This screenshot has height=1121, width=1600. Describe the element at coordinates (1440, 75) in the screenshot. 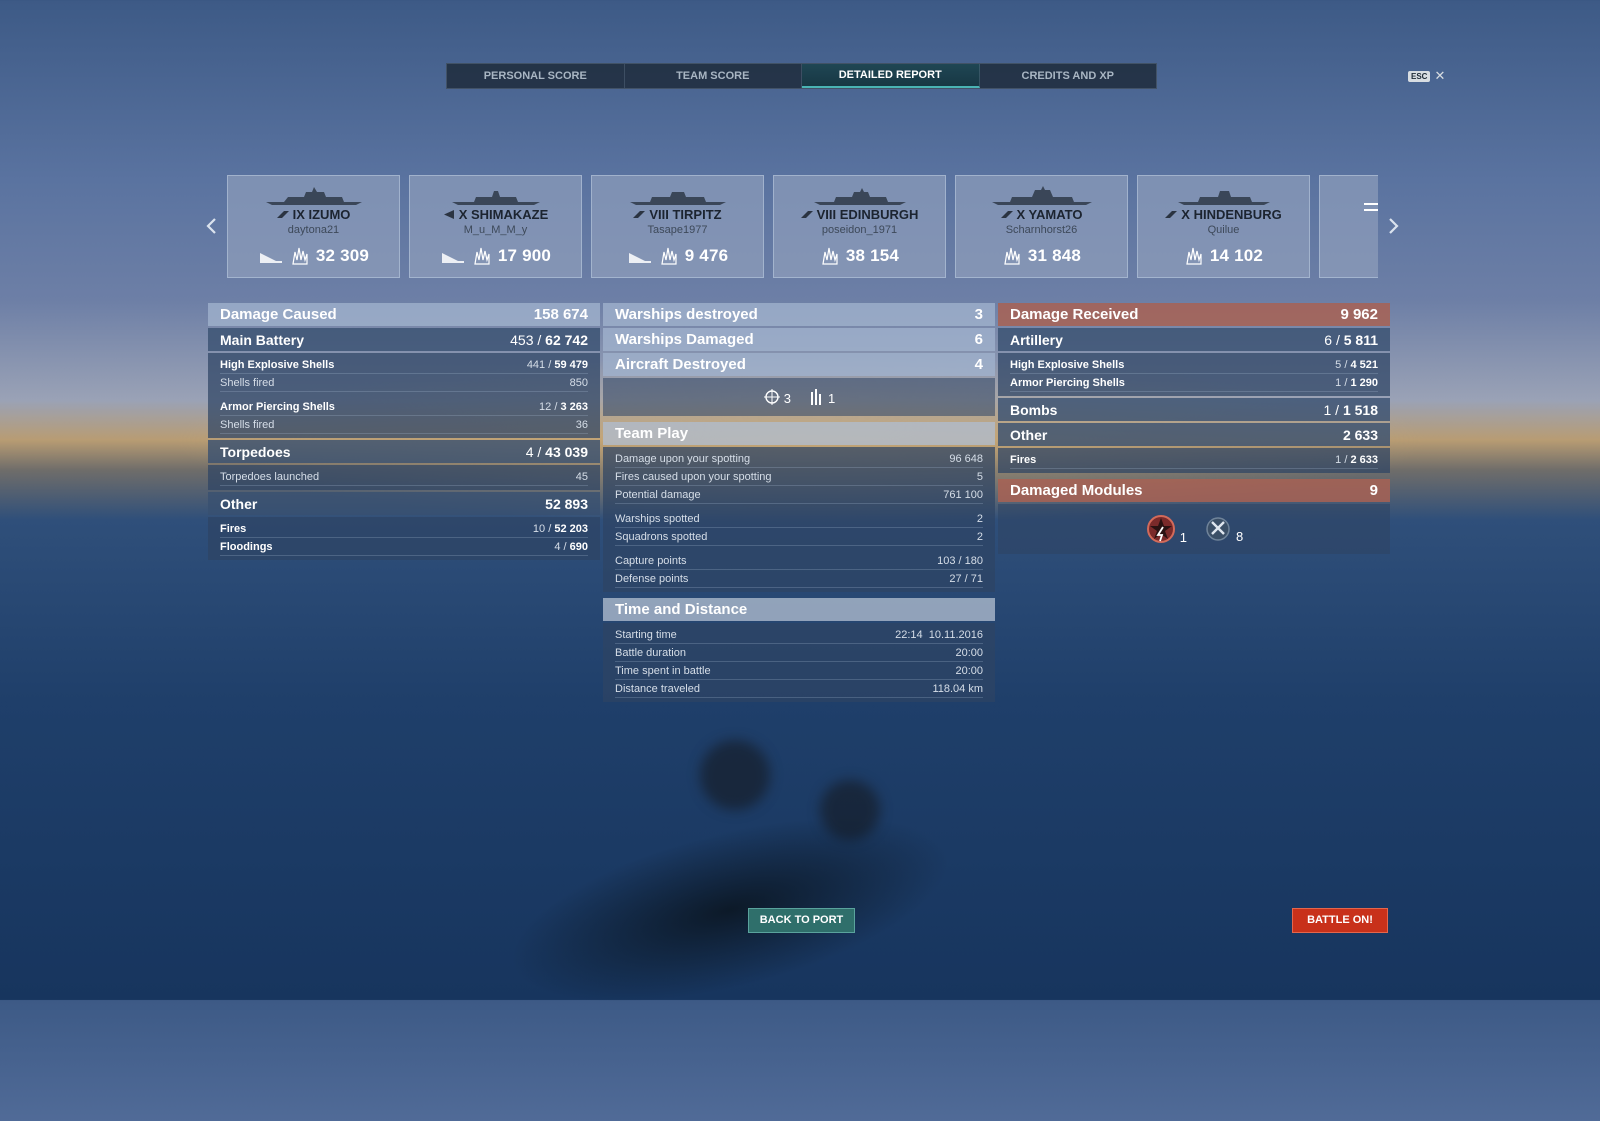

I see `close-icon: ✕` at that location.